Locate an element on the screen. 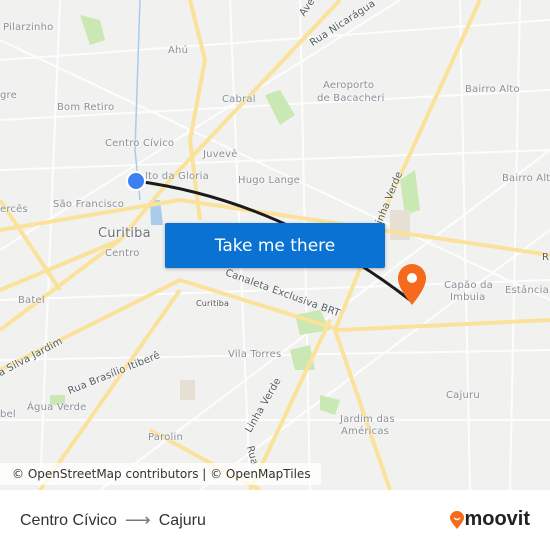  map-label: Hugo Lange is located at coordinates (269, 180).